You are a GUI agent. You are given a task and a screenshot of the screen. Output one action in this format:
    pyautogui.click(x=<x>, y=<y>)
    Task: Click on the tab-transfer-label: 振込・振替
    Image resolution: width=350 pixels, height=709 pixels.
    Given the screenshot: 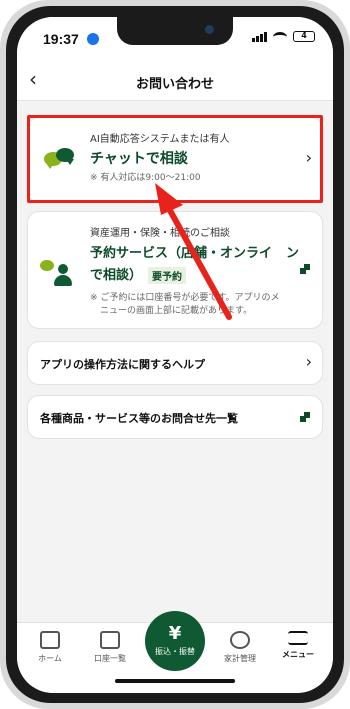 What is the action you would take?
    pyautogui.click(x=175, y=651)
    